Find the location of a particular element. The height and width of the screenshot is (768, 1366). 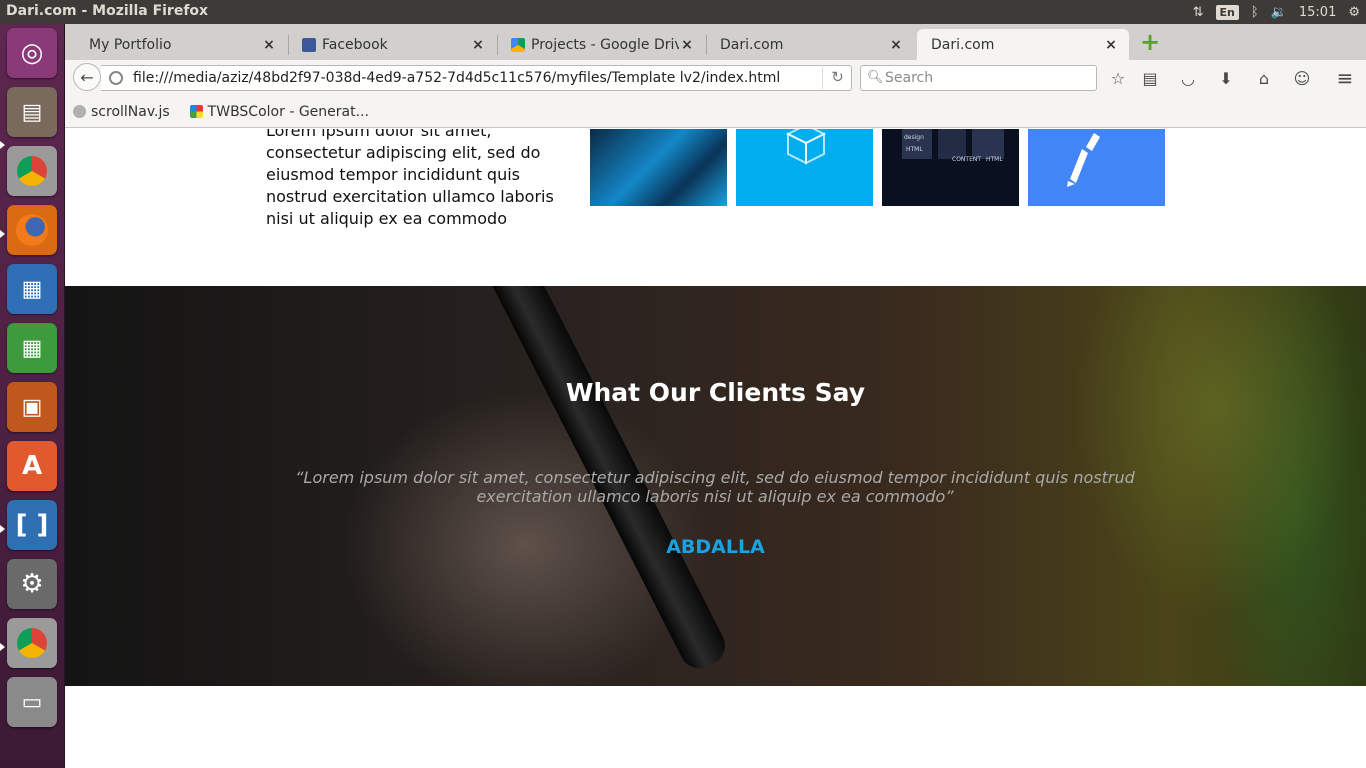

bookmark-label: scrollNav.js is located at coordinates (130, 111).